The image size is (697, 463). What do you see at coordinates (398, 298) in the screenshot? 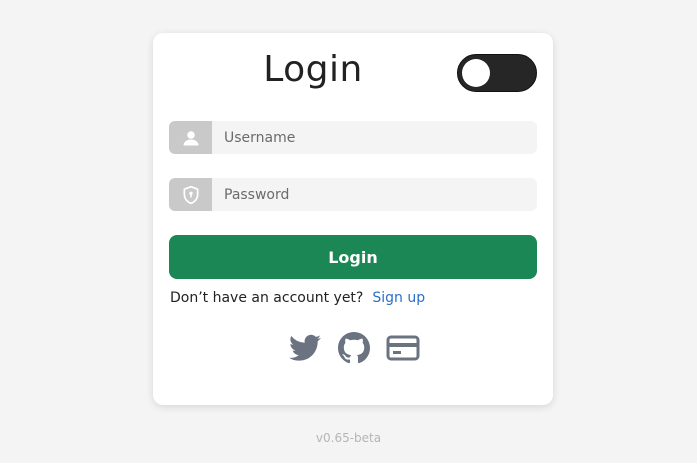
I see `signup-link: Sign up` at bounding box center [398, 298].